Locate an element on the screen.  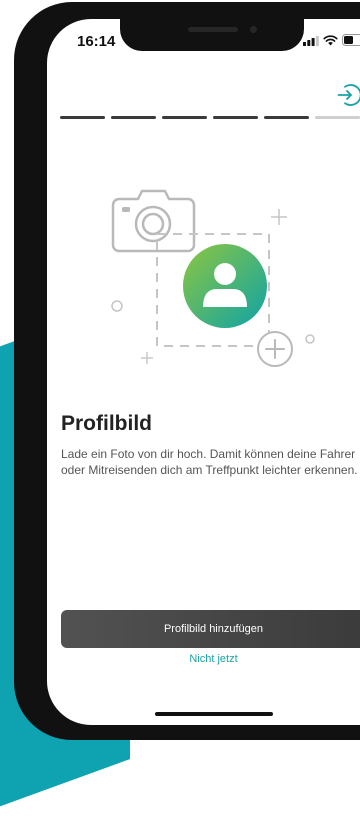
home-indicator is located at coordinates (214, 714).